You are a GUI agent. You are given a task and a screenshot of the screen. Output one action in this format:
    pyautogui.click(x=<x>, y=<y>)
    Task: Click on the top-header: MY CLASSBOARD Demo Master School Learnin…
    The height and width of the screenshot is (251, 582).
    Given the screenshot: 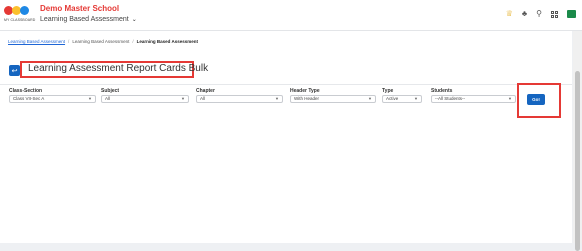 What is the action you would take?
    pyautogui.click(x=291, y=15)
    